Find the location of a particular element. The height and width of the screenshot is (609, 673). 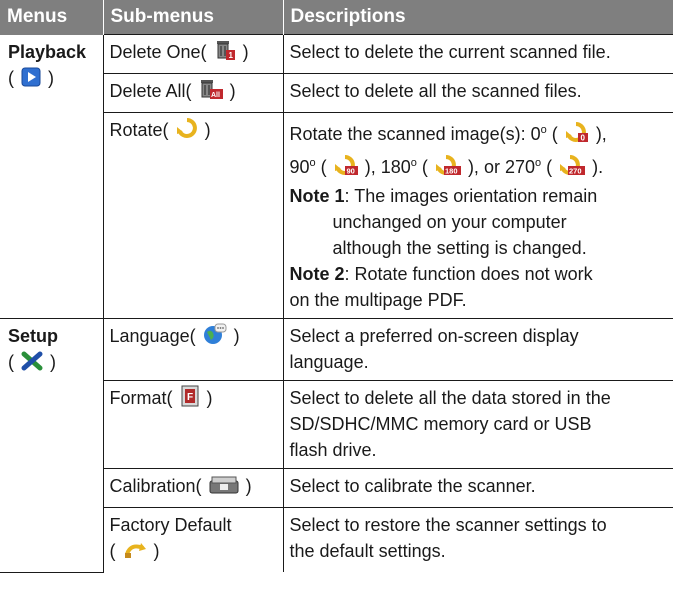

header-menus: Menus is located at coordinates (51, 17).